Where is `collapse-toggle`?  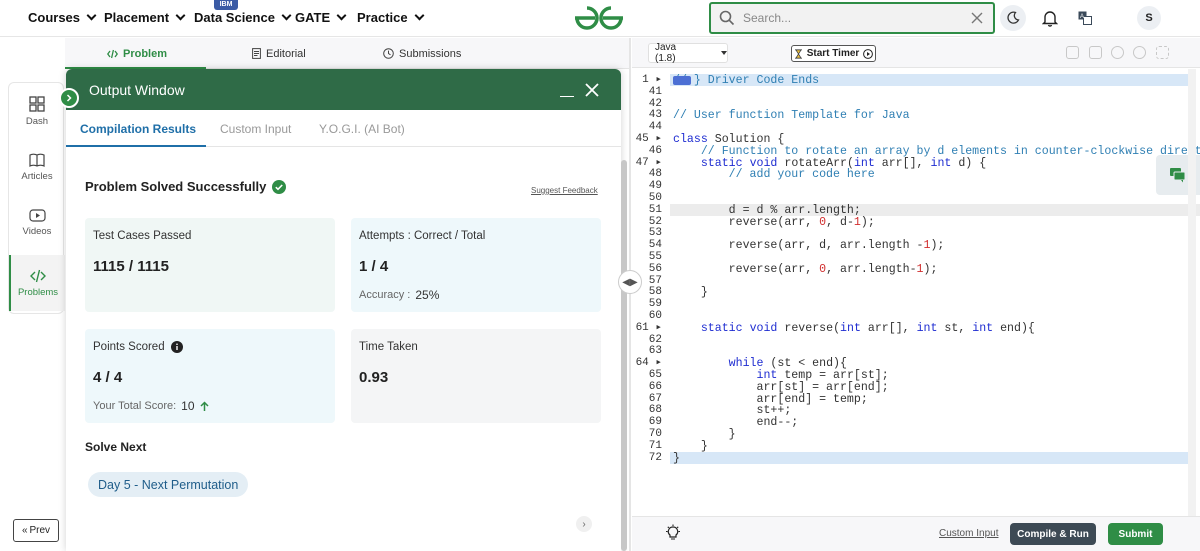 collapse-toggle is located at coordinates (69, 98).